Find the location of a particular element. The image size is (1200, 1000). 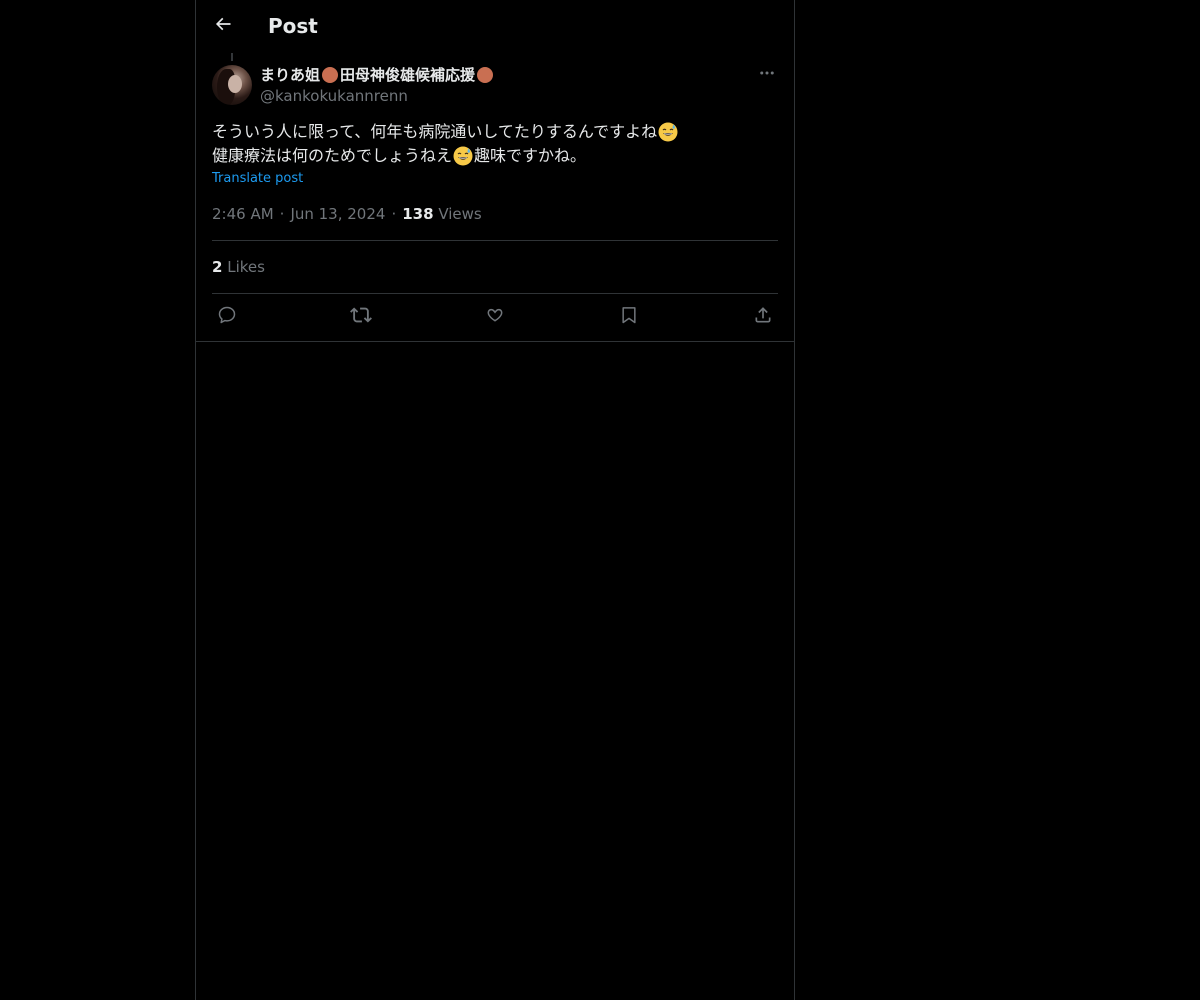

back-button is located at coordinates (223, 26).